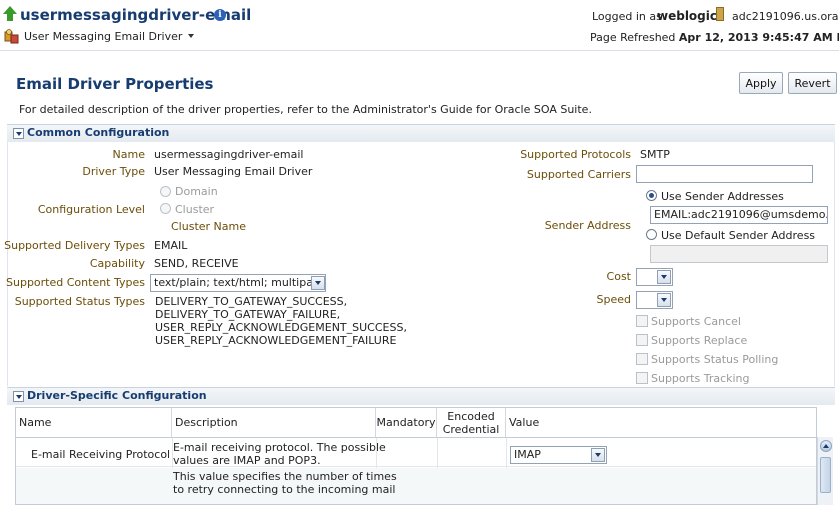 This screenshot has height=505, width=839. What do you see at coordinates (248, 314) in the screenshot?
I see `status-type-2: DELIVERY_TO_GATEWAY_FAILURE,` at bounding box center [248, 314].